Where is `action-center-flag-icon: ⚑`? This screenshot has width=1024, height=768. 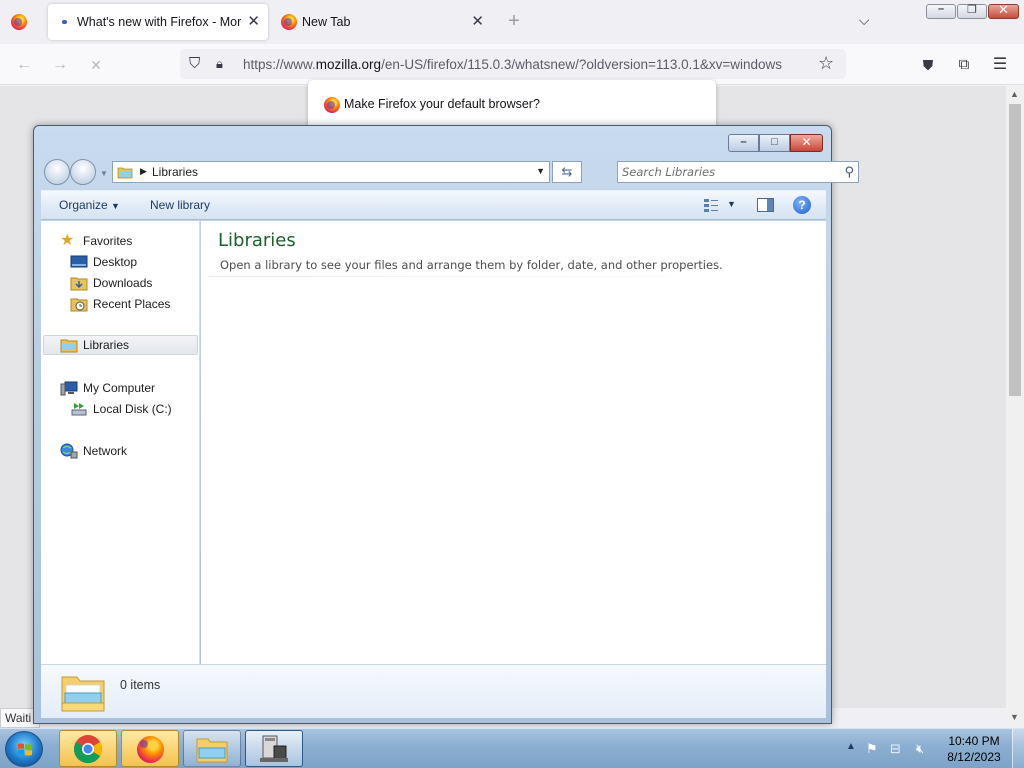 action-center-flag-icon: ⚑ is located at coordinates (872, 749).